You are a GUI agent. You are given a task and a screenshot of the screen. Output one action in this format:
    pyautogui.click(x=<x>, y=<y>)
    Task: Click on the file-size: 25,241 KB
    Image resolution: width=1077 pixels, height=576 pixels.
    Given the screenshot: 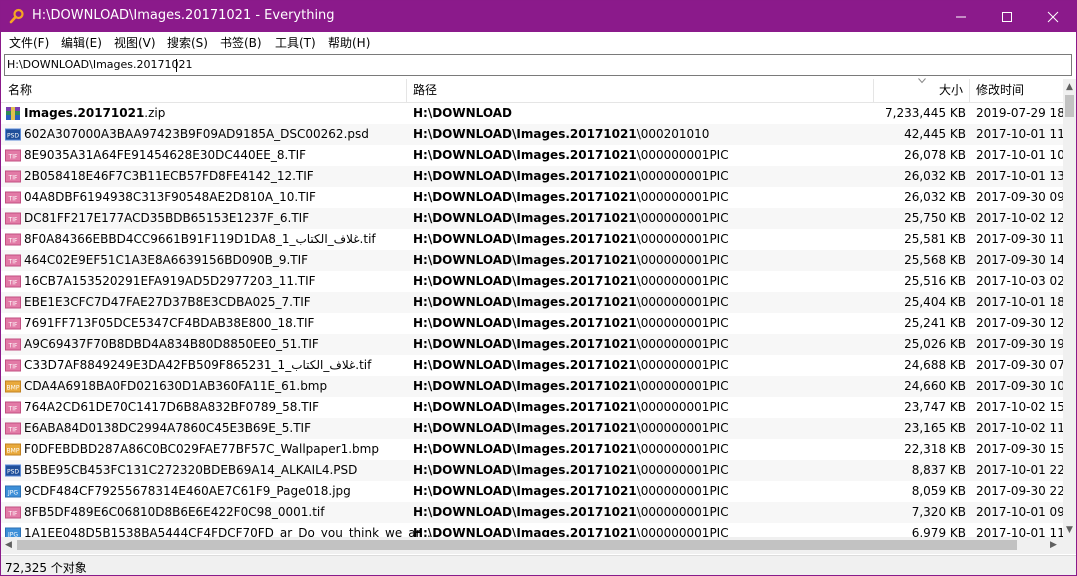 What is the action you would take?
    pyautogui.click(x=935, y=323)
    